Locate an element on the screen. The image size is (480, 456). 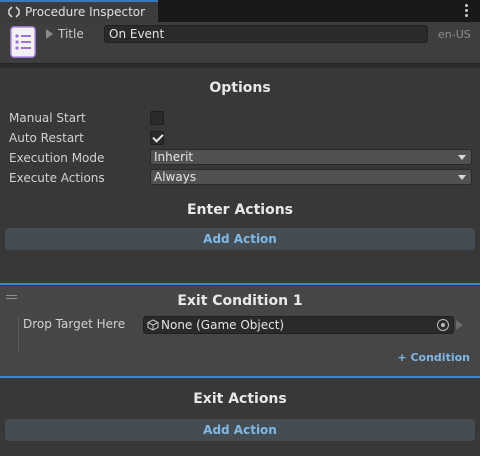
enter-add-action-button: Add Action is located at coordinates (240, 239).